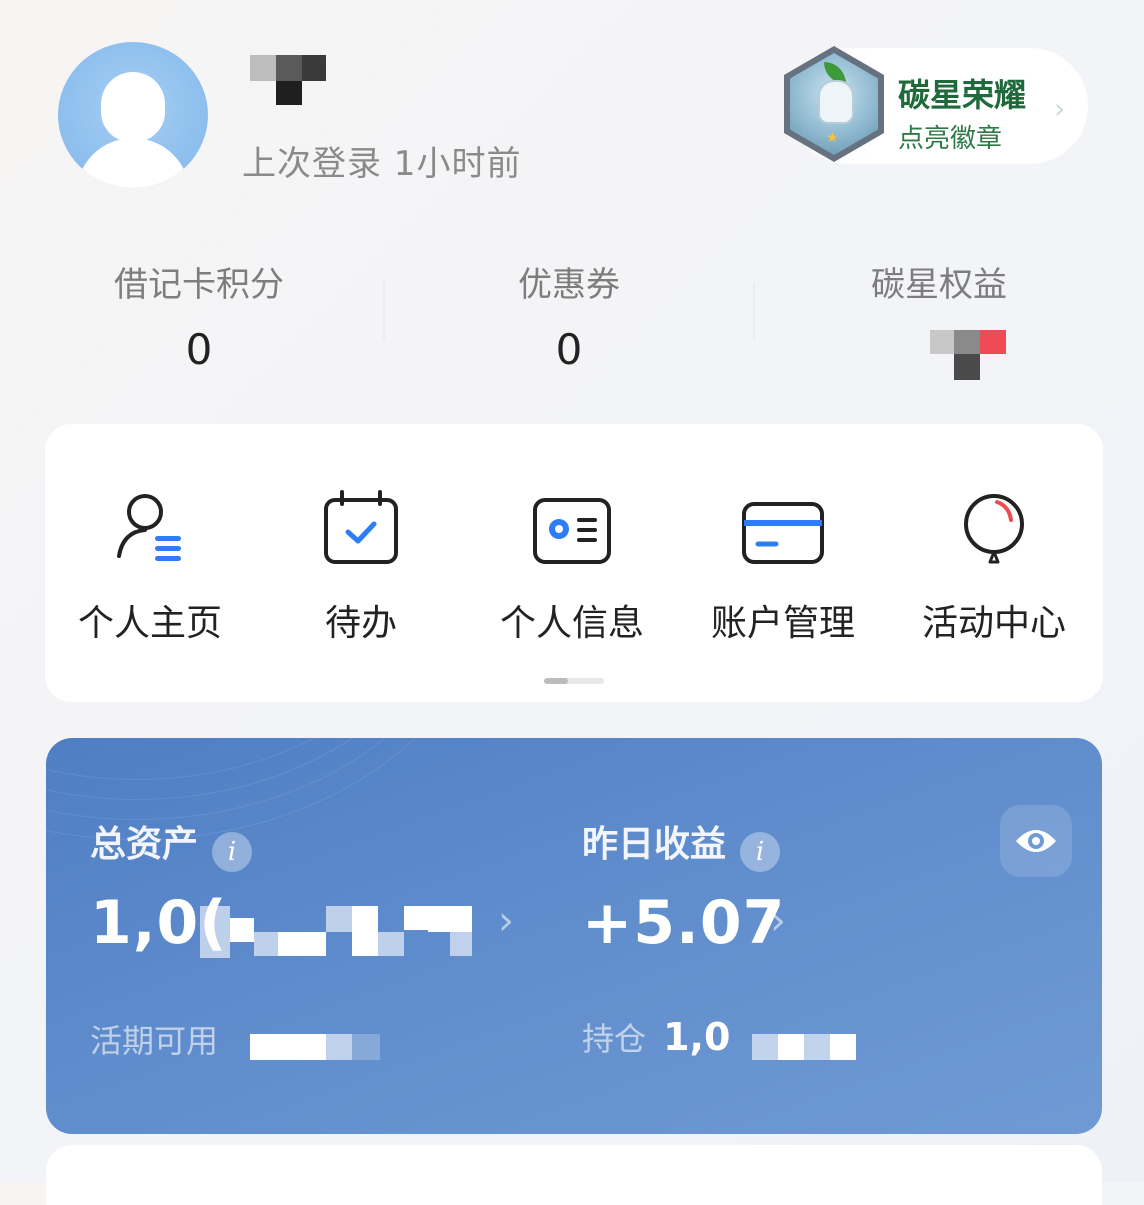 The width and height of the screenshot is (1144, 1205). What do you see at coordinates (832, 138) in the screenshot?
I see `star-icon: ★` at bounding box center [832, 138].